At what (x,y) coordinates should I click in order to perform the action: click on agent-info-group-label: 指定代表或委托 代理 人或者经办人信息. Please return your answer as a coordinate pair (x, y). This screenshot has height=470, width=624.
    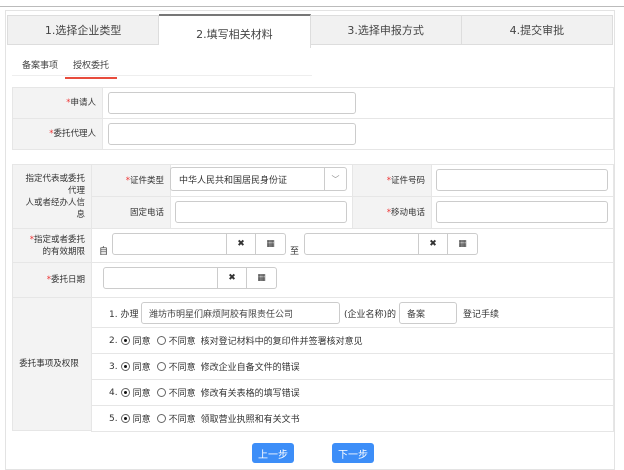
    Looking at the image, I should click on (52, 196).